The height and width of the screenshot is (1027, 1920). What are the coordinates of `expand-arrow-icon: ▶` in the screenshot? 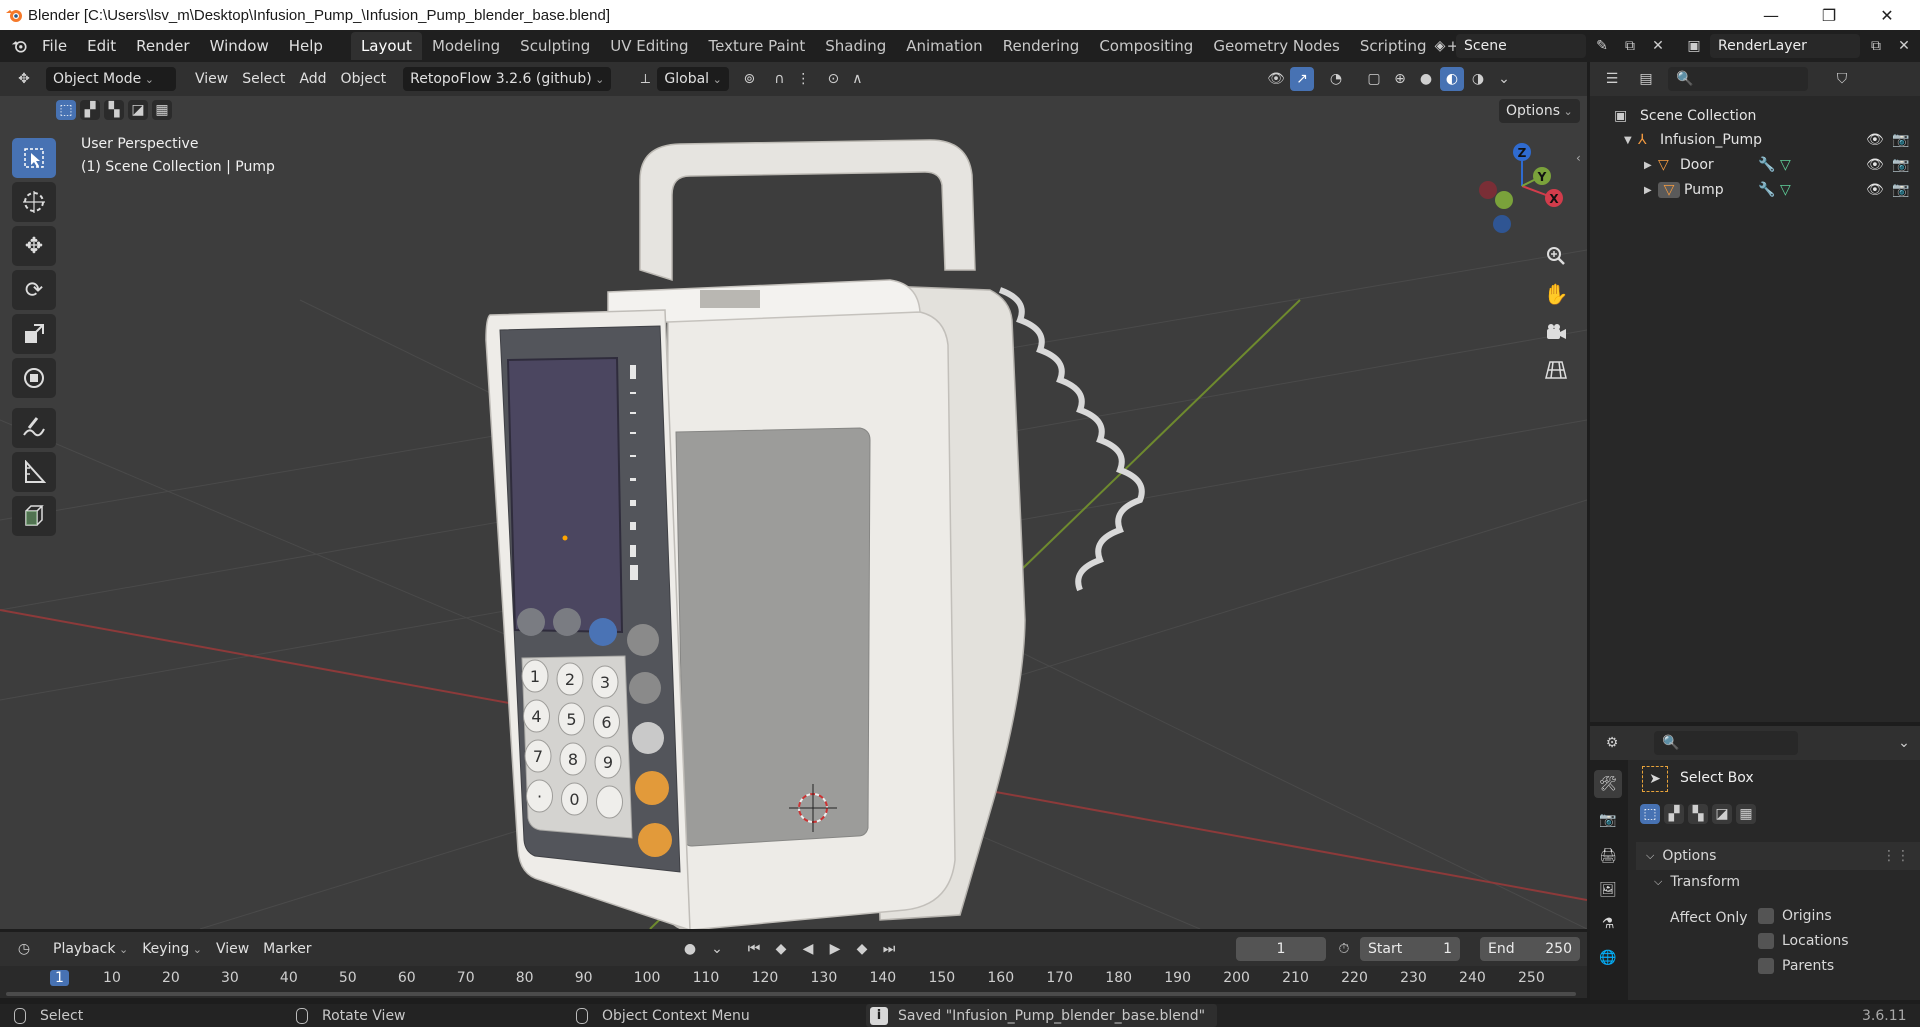 It's located at (1651, 165).